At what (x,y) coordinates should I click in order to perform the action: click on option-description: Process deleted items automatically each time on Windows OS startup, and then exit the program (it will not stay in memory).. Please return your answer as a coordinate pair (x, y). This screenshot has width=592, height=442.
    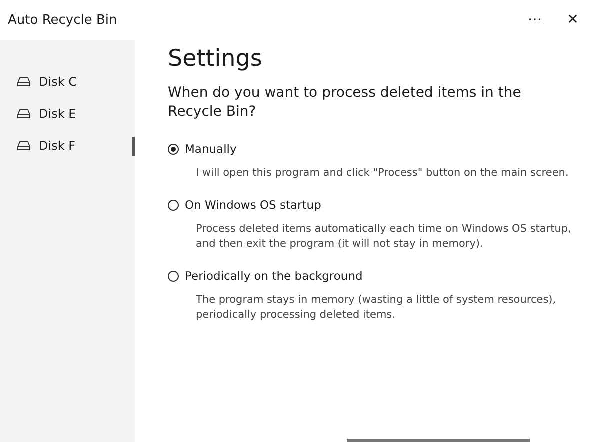
    Looking at the image, I should click on (383, 237).